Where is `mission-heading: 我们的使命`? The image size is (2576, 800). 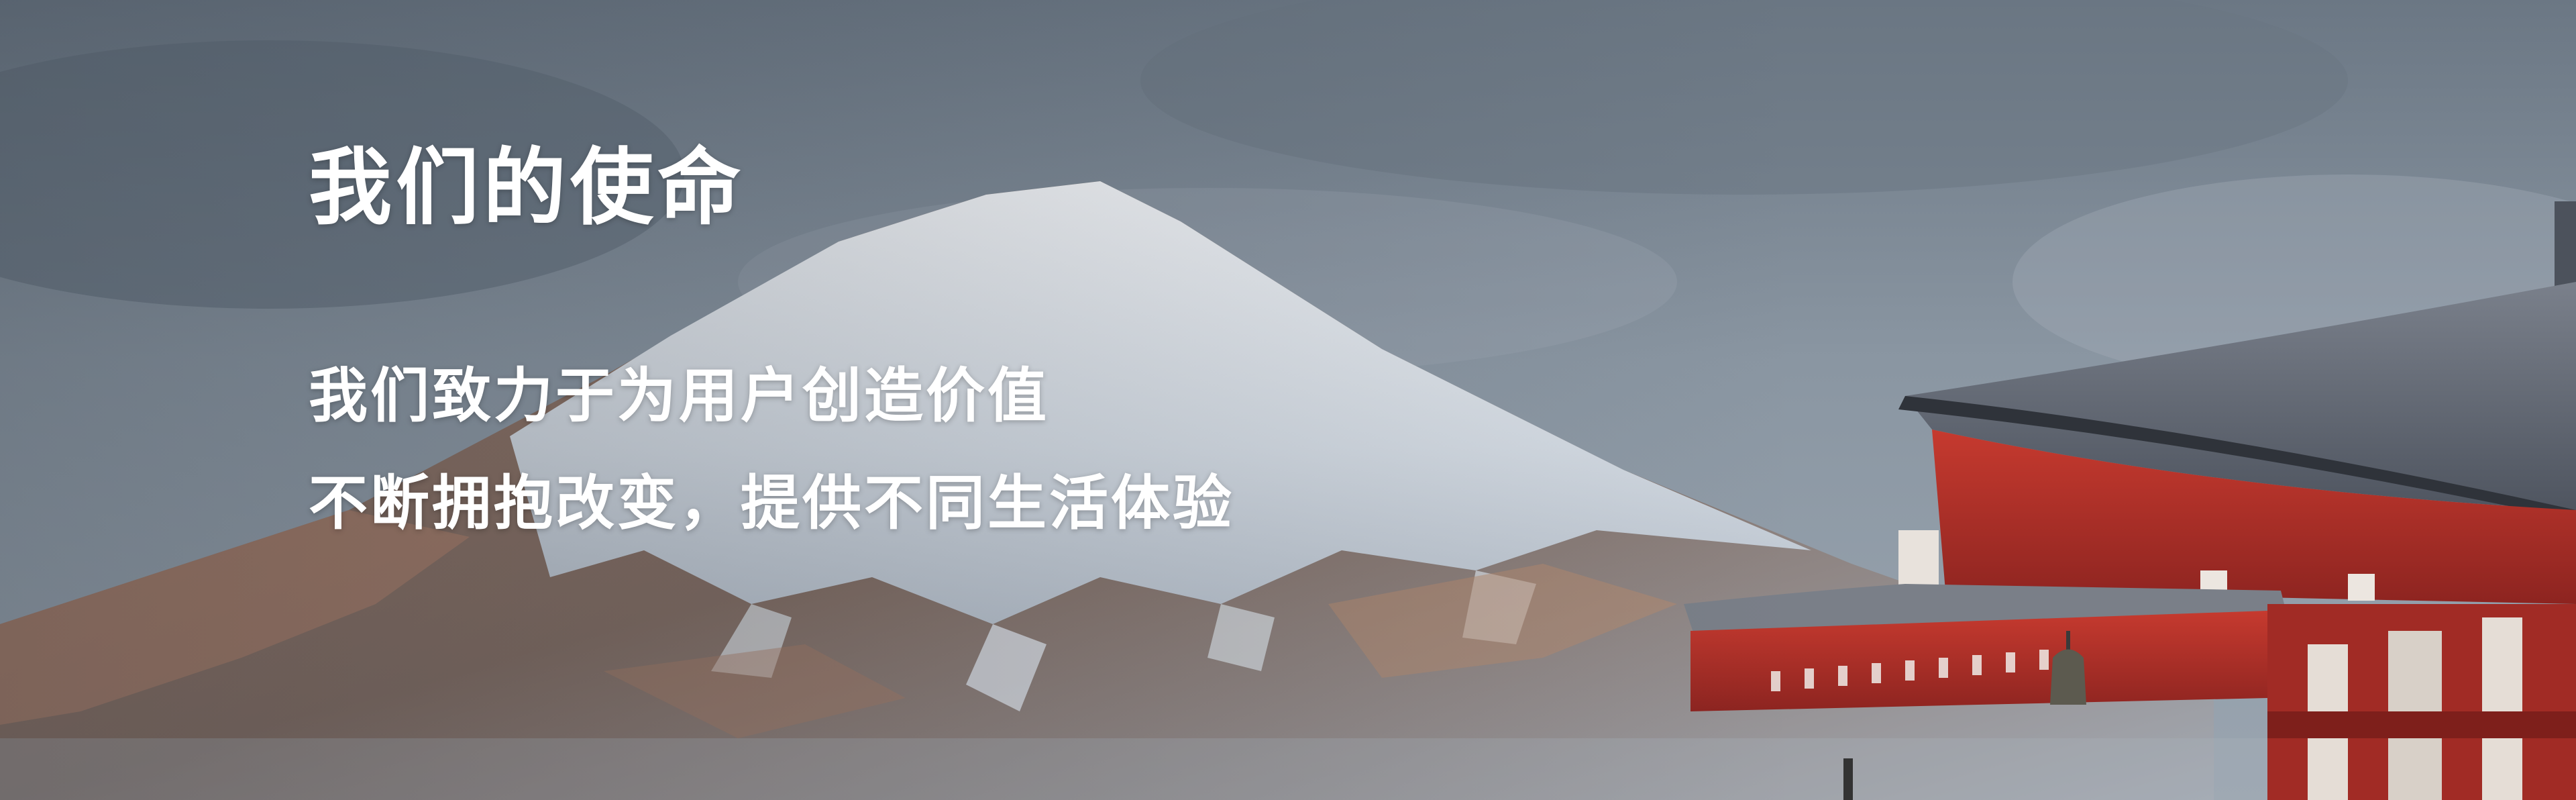
mission-heading: 我们的使命 is located at coordinates (527, 188).